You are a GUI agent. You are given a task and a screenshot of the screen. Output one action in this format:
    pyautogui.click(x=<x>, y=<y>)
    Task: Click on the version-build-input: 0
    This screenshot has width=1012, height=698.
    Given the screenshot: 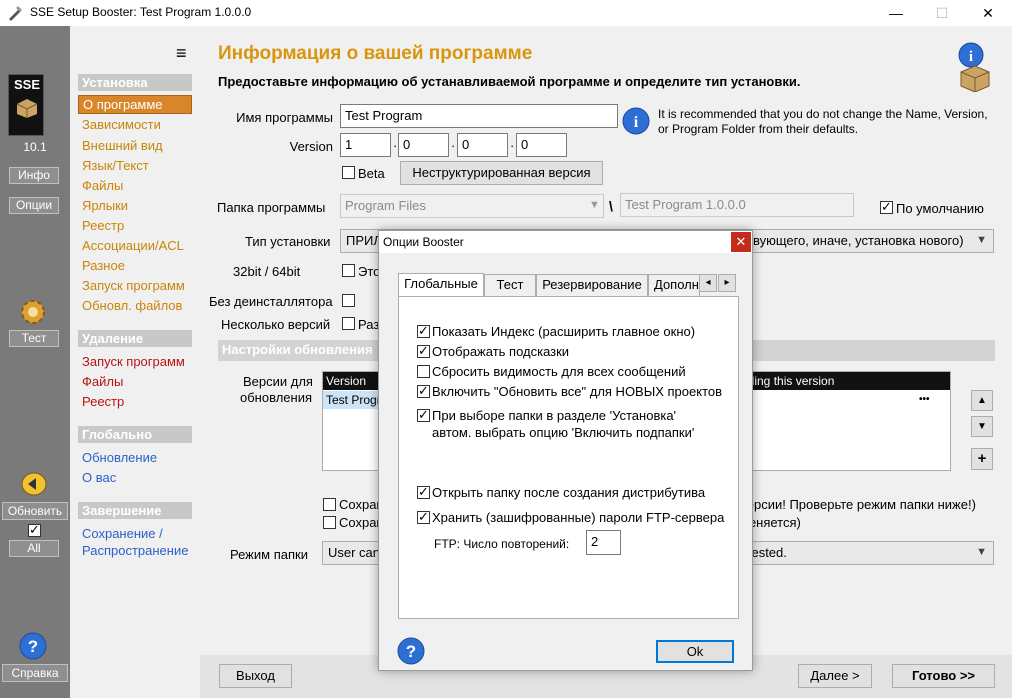 What is the action you would take?
    pyautogui.click(x=482, y=145)
    